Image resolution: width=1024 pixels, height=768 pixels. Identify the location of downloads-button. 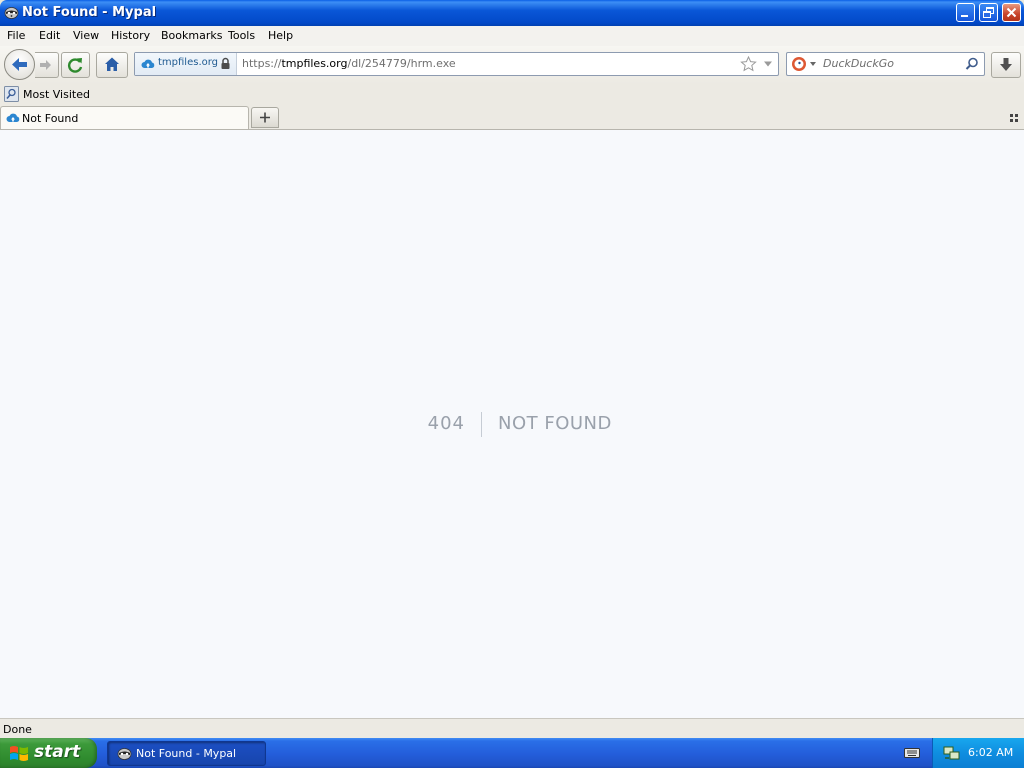
(1006, 65).